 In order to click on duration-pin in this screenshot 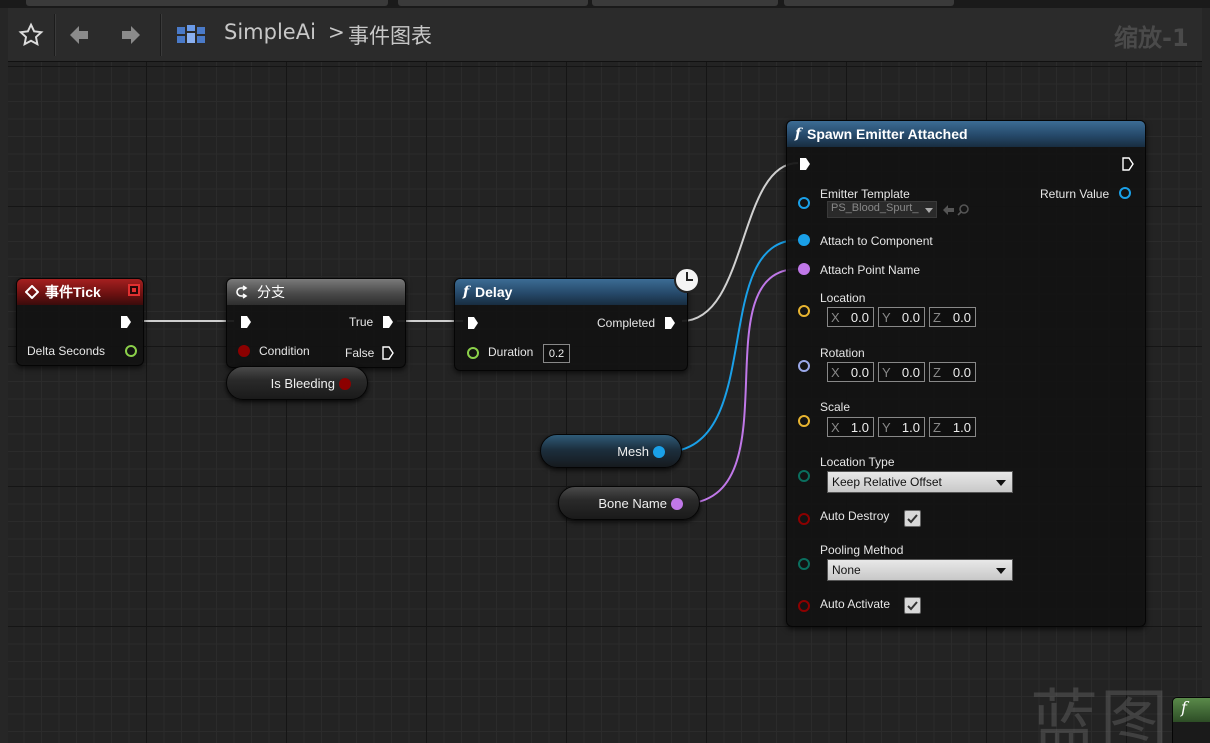, I will do `click(473, 353)`.